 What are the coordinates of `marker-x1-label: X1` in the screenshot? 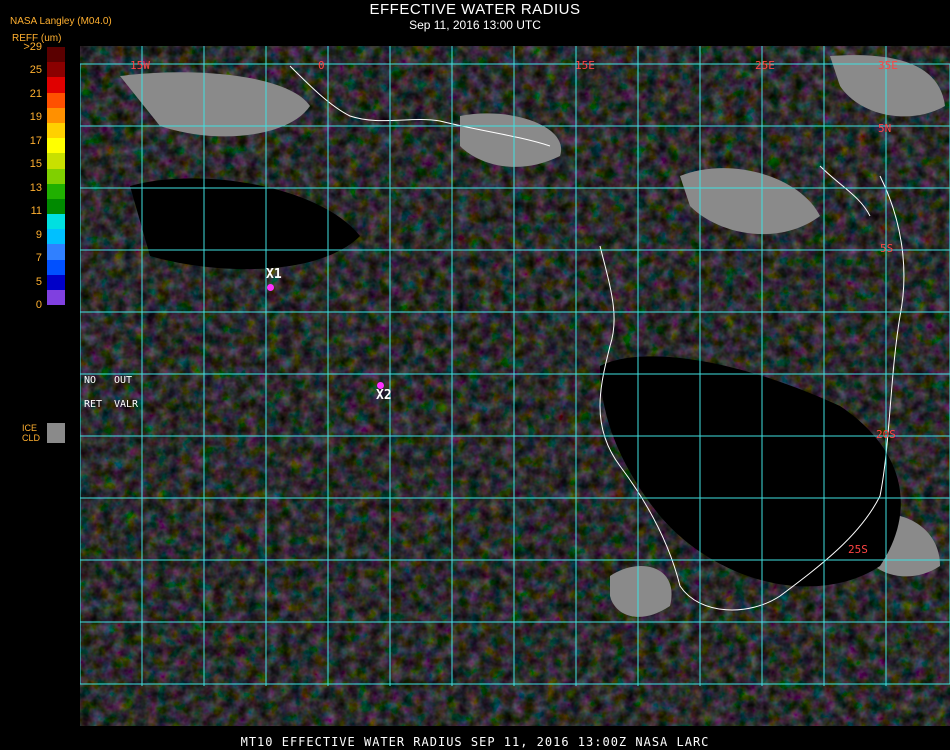 It's located at (274, 274).